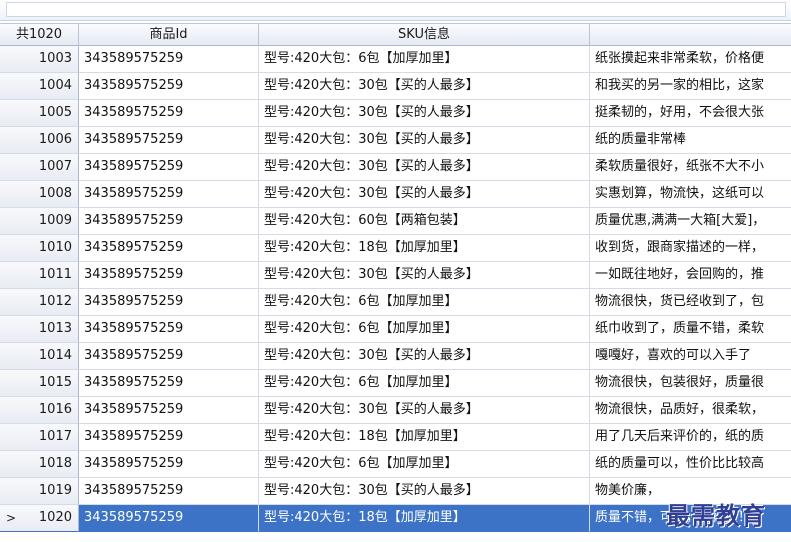 The height and width of the screenshot is (542, 791). What do you see at coordinates (690, 437) in the screenshot?
I see `cell-comment: 用了几天后来评价的，纸的质` at bounding box center [690, 437].